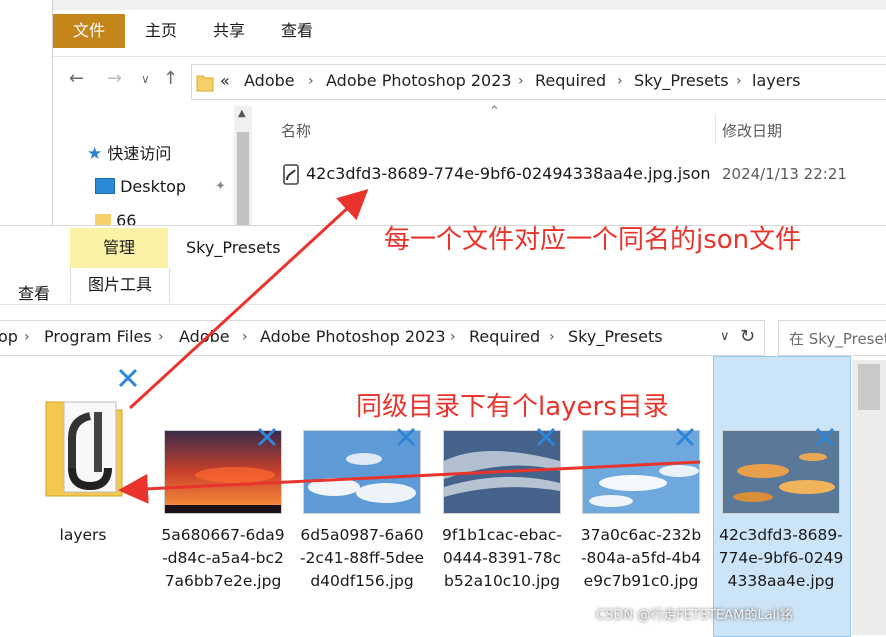 The image size is (886, 637). What do you see at coordinates (248, 299) in the screenshot?
I see `arrow-to-json-file` at bounding box center [248, 299].